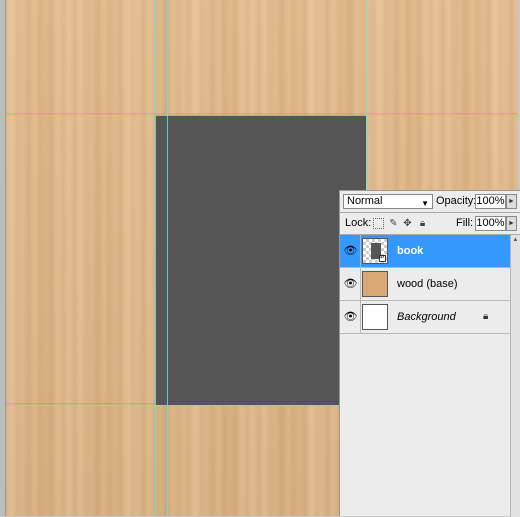  Describe the element at coordinates (358, 223) in the screenshot. I see `lock-label: Lock:` at that location.